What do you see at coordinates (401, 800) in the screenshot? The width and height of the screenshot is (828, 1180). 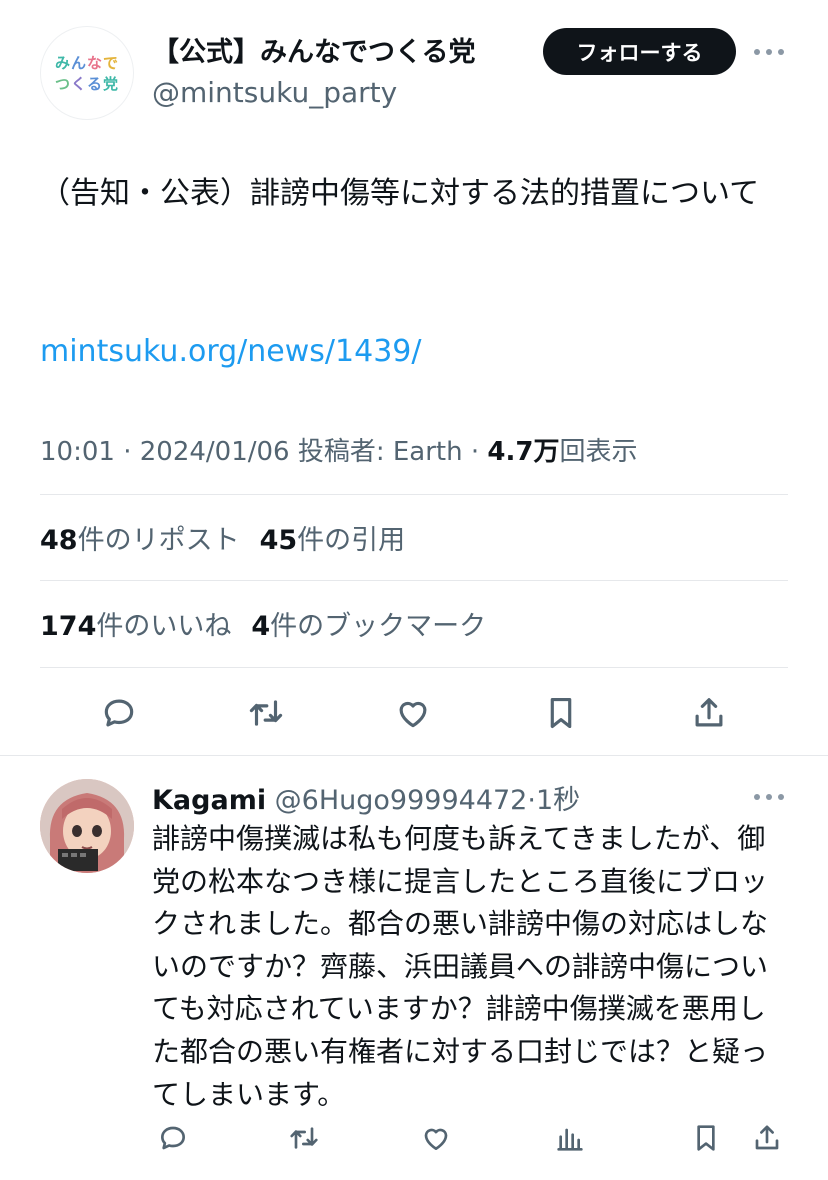 I see `reply-author-handle: @6Hugo99994472` at bounding box center [401, 800].